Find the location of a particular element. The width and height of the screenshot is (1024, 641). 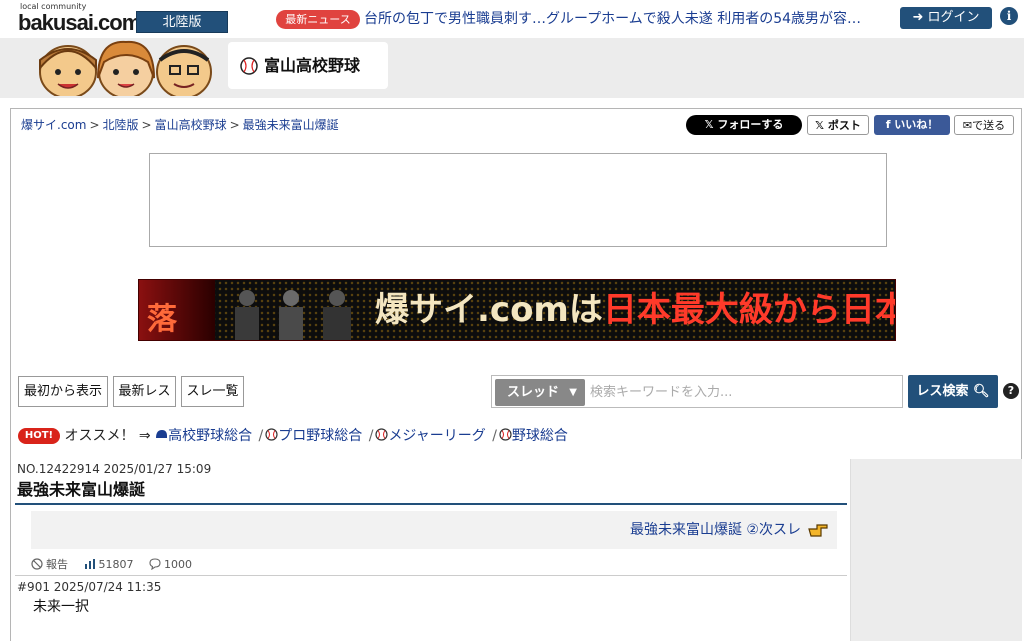

logo-wordmark: bakusai.com is located at coordinates (79, 22).